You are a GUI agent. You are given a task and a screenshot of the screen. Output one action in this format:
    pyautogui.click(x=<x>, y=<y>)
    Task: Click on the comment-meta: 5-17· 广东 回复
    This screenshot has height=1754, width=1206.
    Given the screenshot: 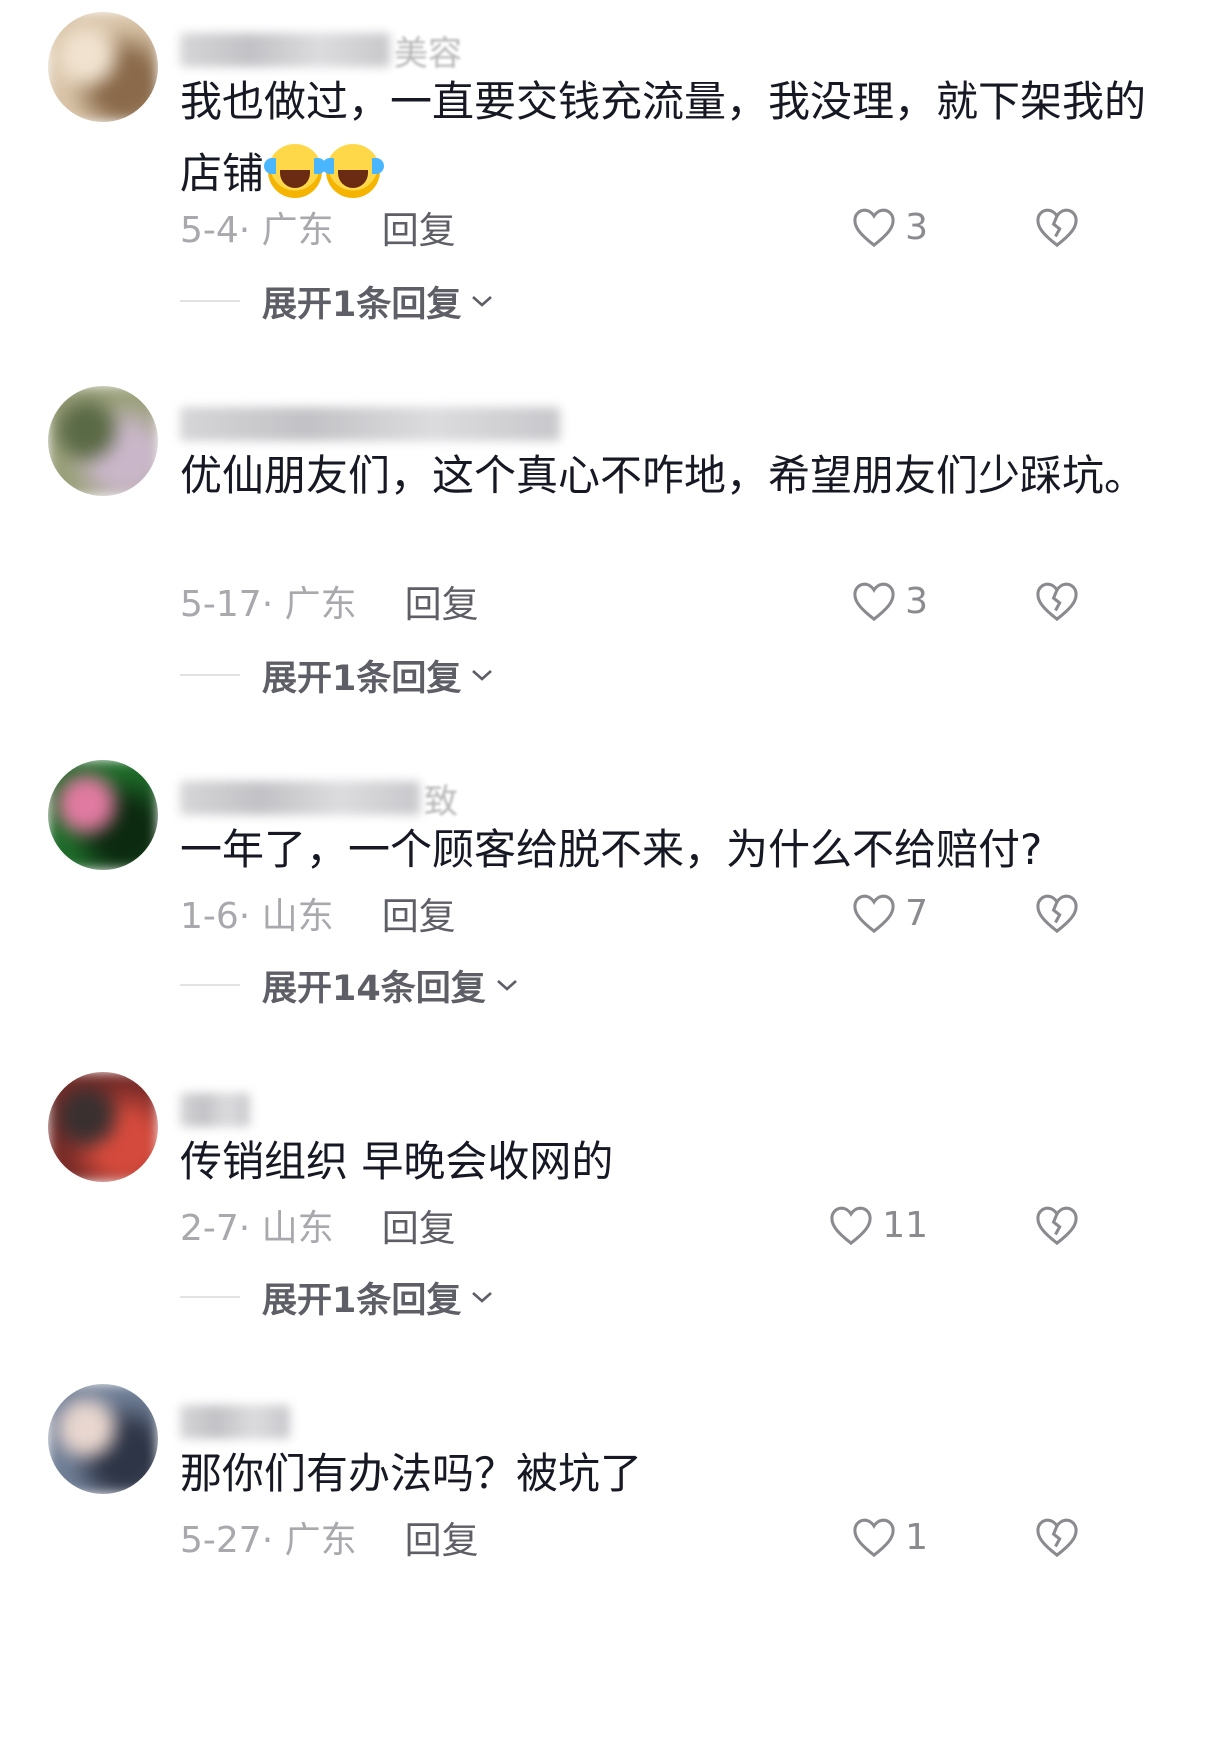 What is the action you would take?
    pyautogui.click(x=329, y=601)
    